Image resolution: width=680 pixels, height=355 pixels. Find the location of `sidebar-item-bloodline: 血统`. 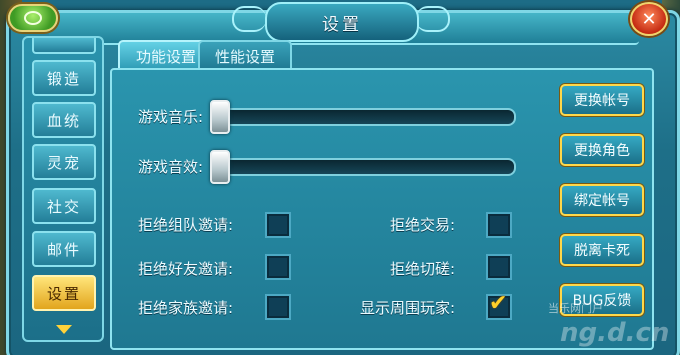

sidebar-item-bloodline: 血统 is located at coordinates (64, 120).